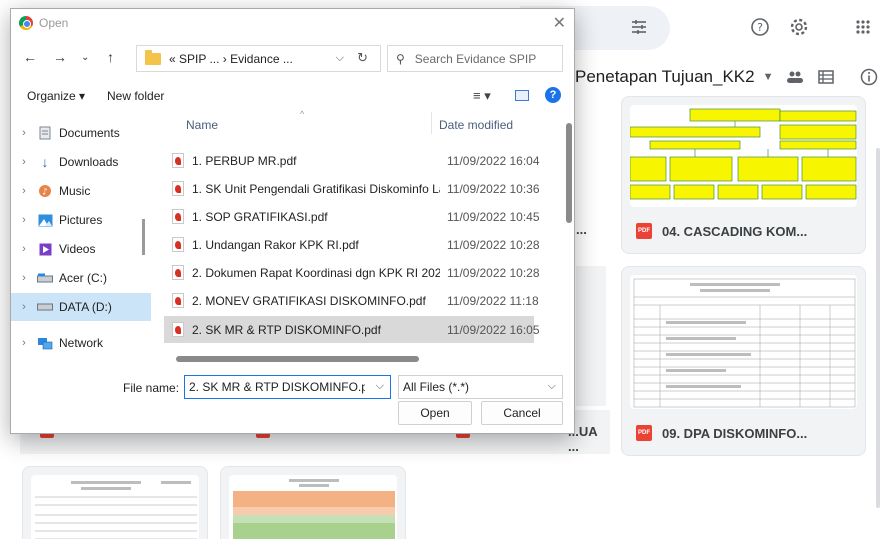  Describe the element at coordinates (60, 57) in the screenshot. I see `forward-arrow-icon: →` at that location.